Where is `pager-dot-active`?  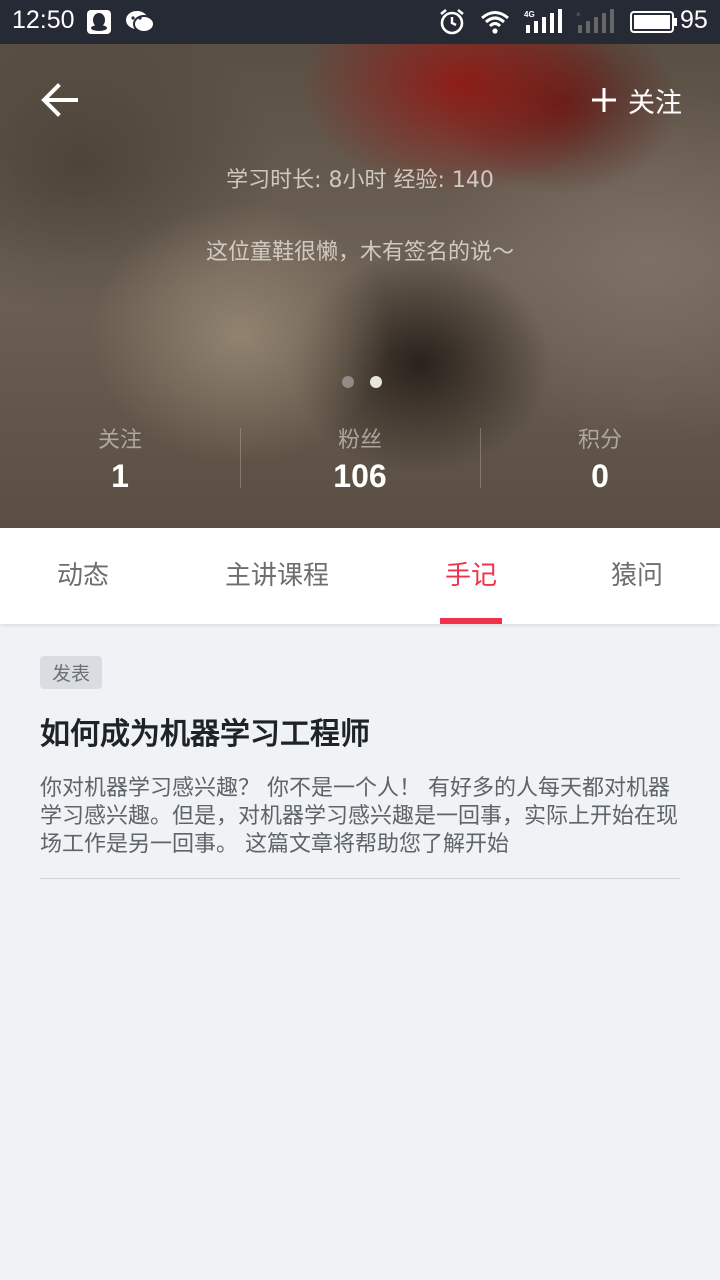
pager-dot-active is located at coordinates (376, 382).